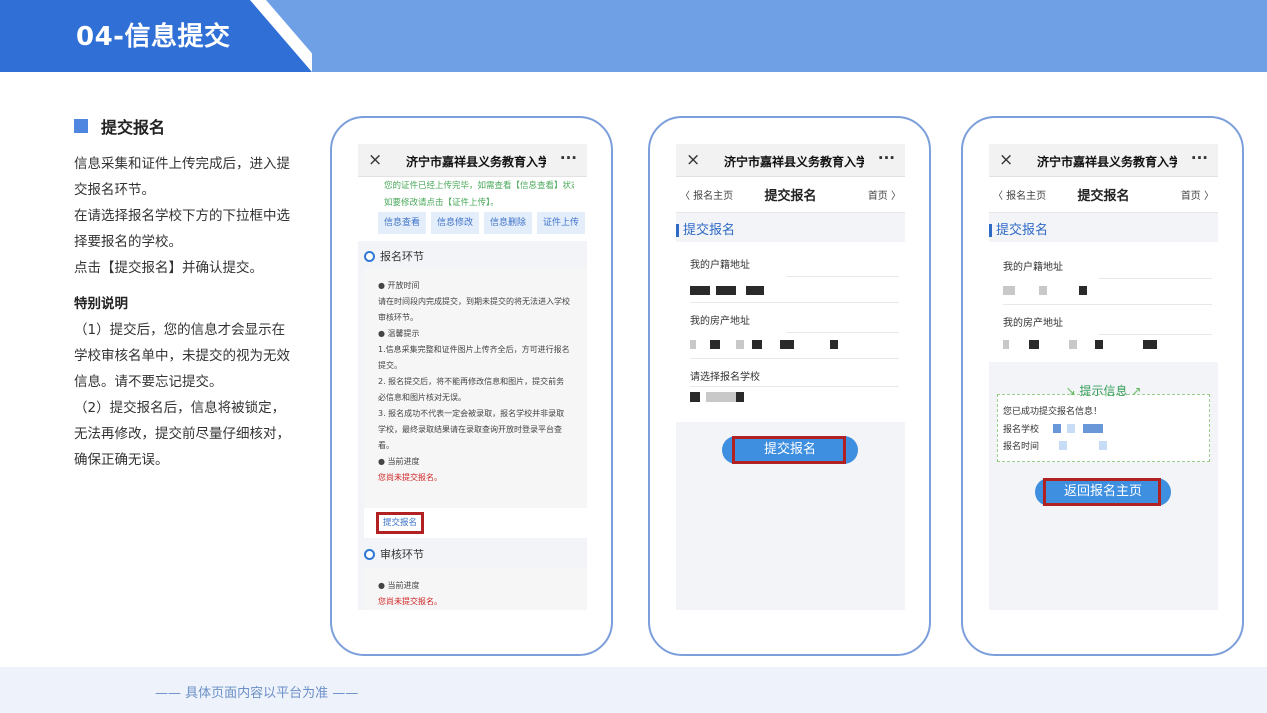 This screenshot has height=713, width=1267. What do you see at coordinates (1103, 302) in the screenshot?
I see `registration-form: 我的户籍地址 我的房产地址` at bounding box center [1103, 302].